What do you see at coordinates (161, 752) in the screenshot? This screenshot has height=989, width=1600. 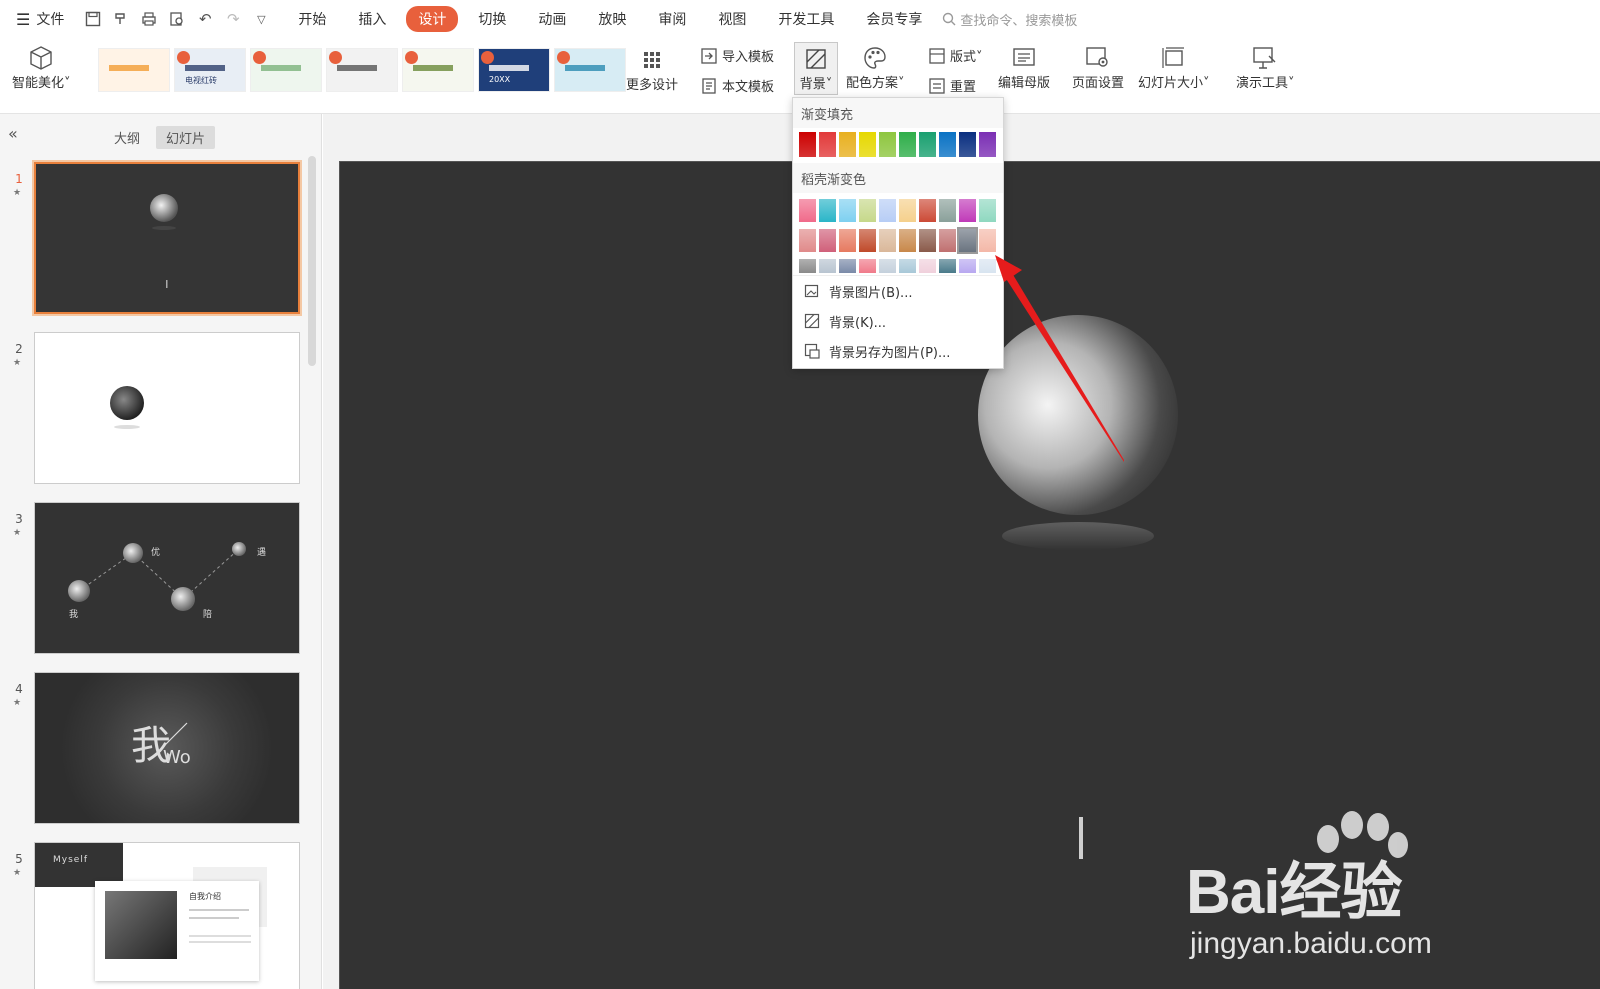 I see `slide-thumbnail-item: 4 ★ 我 Wo` at bounding box center [161, 752].